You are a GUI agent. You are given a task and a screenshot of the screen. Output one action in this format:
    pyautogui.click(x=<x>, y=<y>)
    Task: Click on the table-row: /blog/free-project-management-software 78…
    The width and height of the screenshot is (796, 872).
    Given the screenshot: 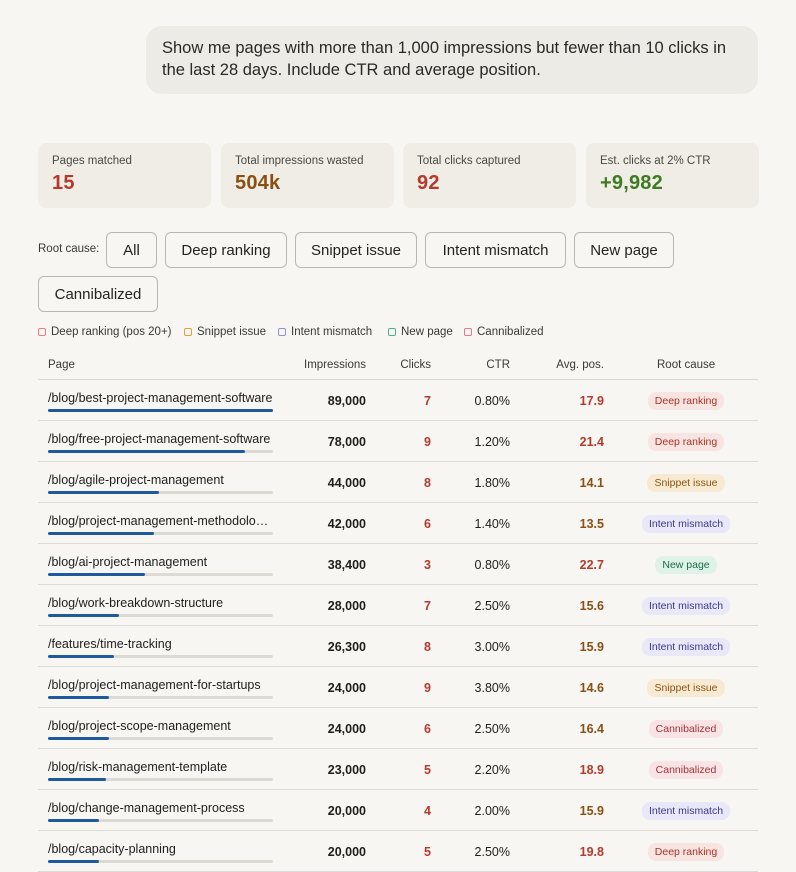 What is the action you would take?
    pyautogui.click(x=398, y=441)
    